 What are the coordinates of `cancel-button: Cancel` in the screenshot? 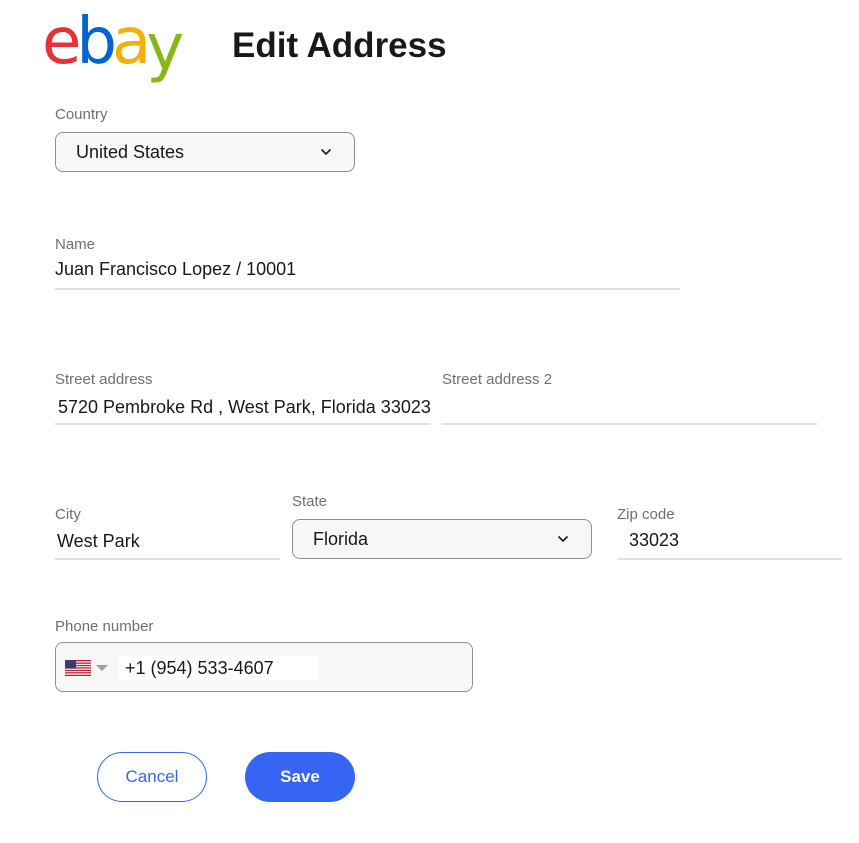 It's located at (152, 777).